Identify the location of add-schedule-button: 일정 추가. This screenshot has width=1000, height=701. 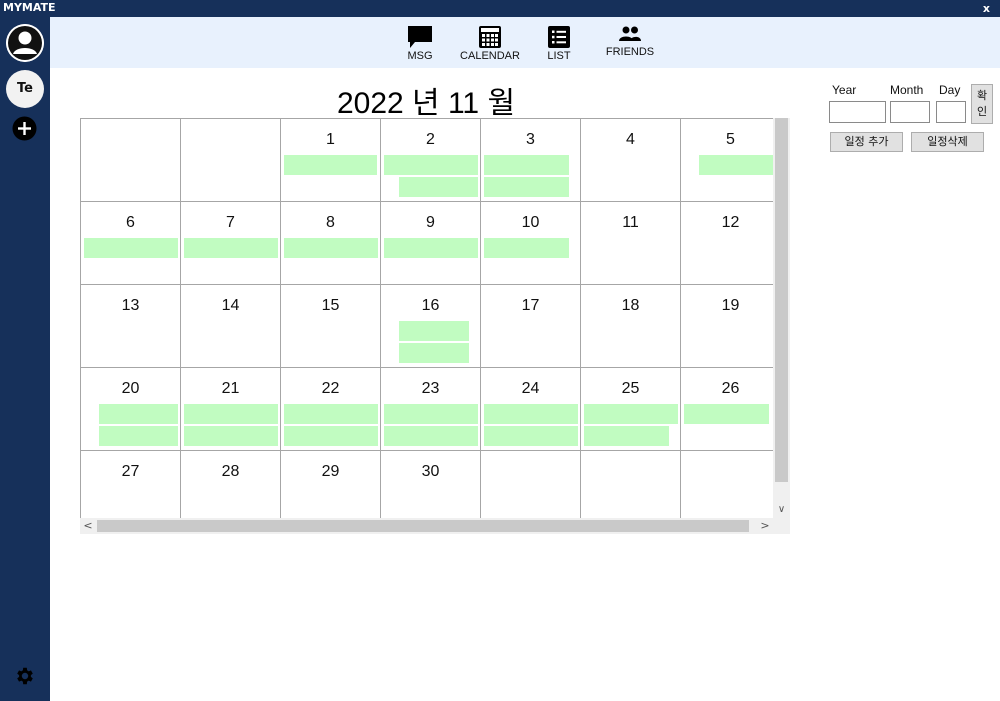
(866, 142).